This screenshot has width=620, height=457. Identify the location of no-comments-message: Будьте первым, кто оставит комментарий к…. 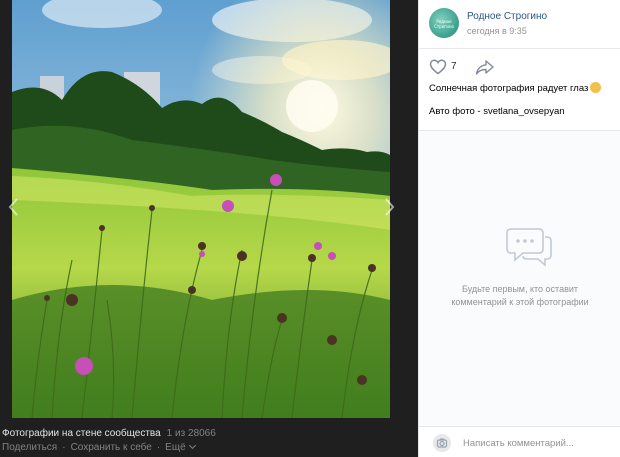
(519, 296).